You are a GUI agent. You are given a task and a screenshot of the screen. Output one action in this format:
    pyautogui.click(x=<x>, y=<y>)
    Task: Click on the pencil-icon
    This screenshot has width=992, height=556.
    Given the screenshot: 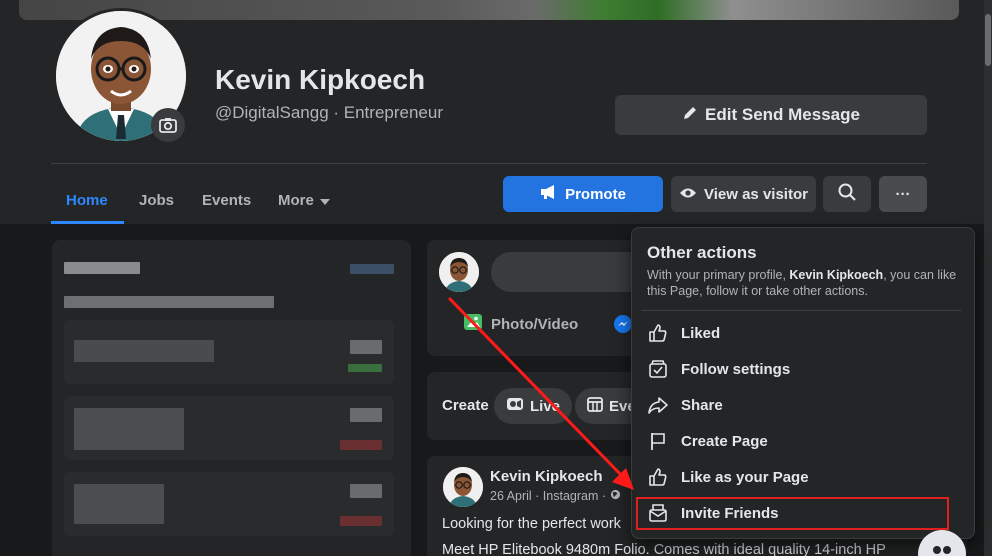 What is the action you would take?
    pyautogui.click(x=690, y=115)
    